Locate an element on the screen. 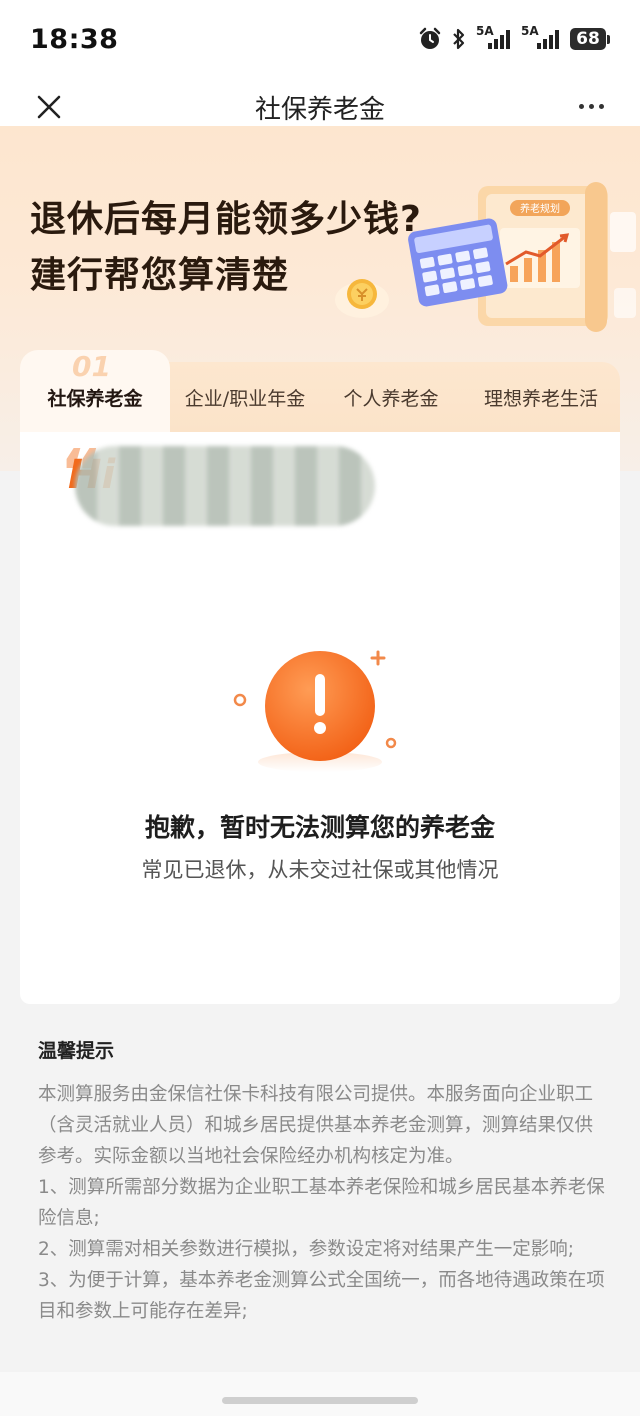 This screenshot has height=1416, width=640. tab-label: 社保养老金 is located at coordinates (95, 398).